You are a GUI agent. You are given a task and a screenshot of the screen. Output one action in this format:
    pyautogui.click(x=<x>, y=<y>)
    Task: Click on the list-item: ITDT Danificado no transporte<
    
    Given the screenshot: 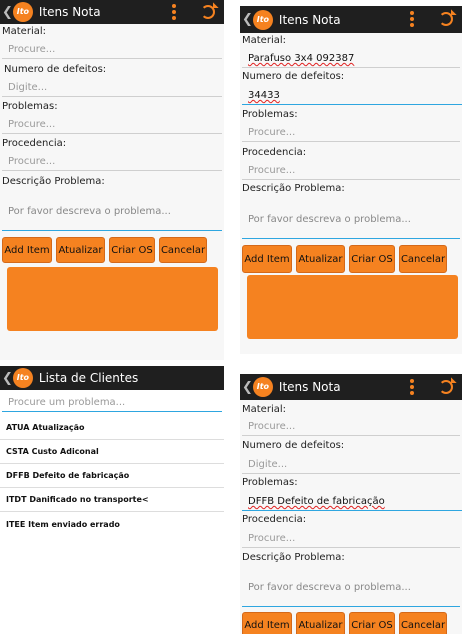 What is the action you would take?
    pyautogui.click(x=112, y=500)
    